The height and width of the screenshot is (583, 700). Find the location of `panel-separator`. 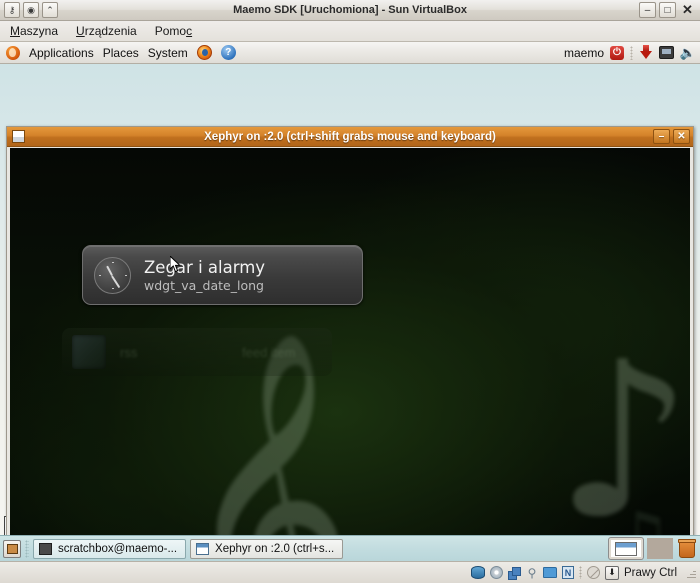

panel-separator is located at coordinates (631, 52).